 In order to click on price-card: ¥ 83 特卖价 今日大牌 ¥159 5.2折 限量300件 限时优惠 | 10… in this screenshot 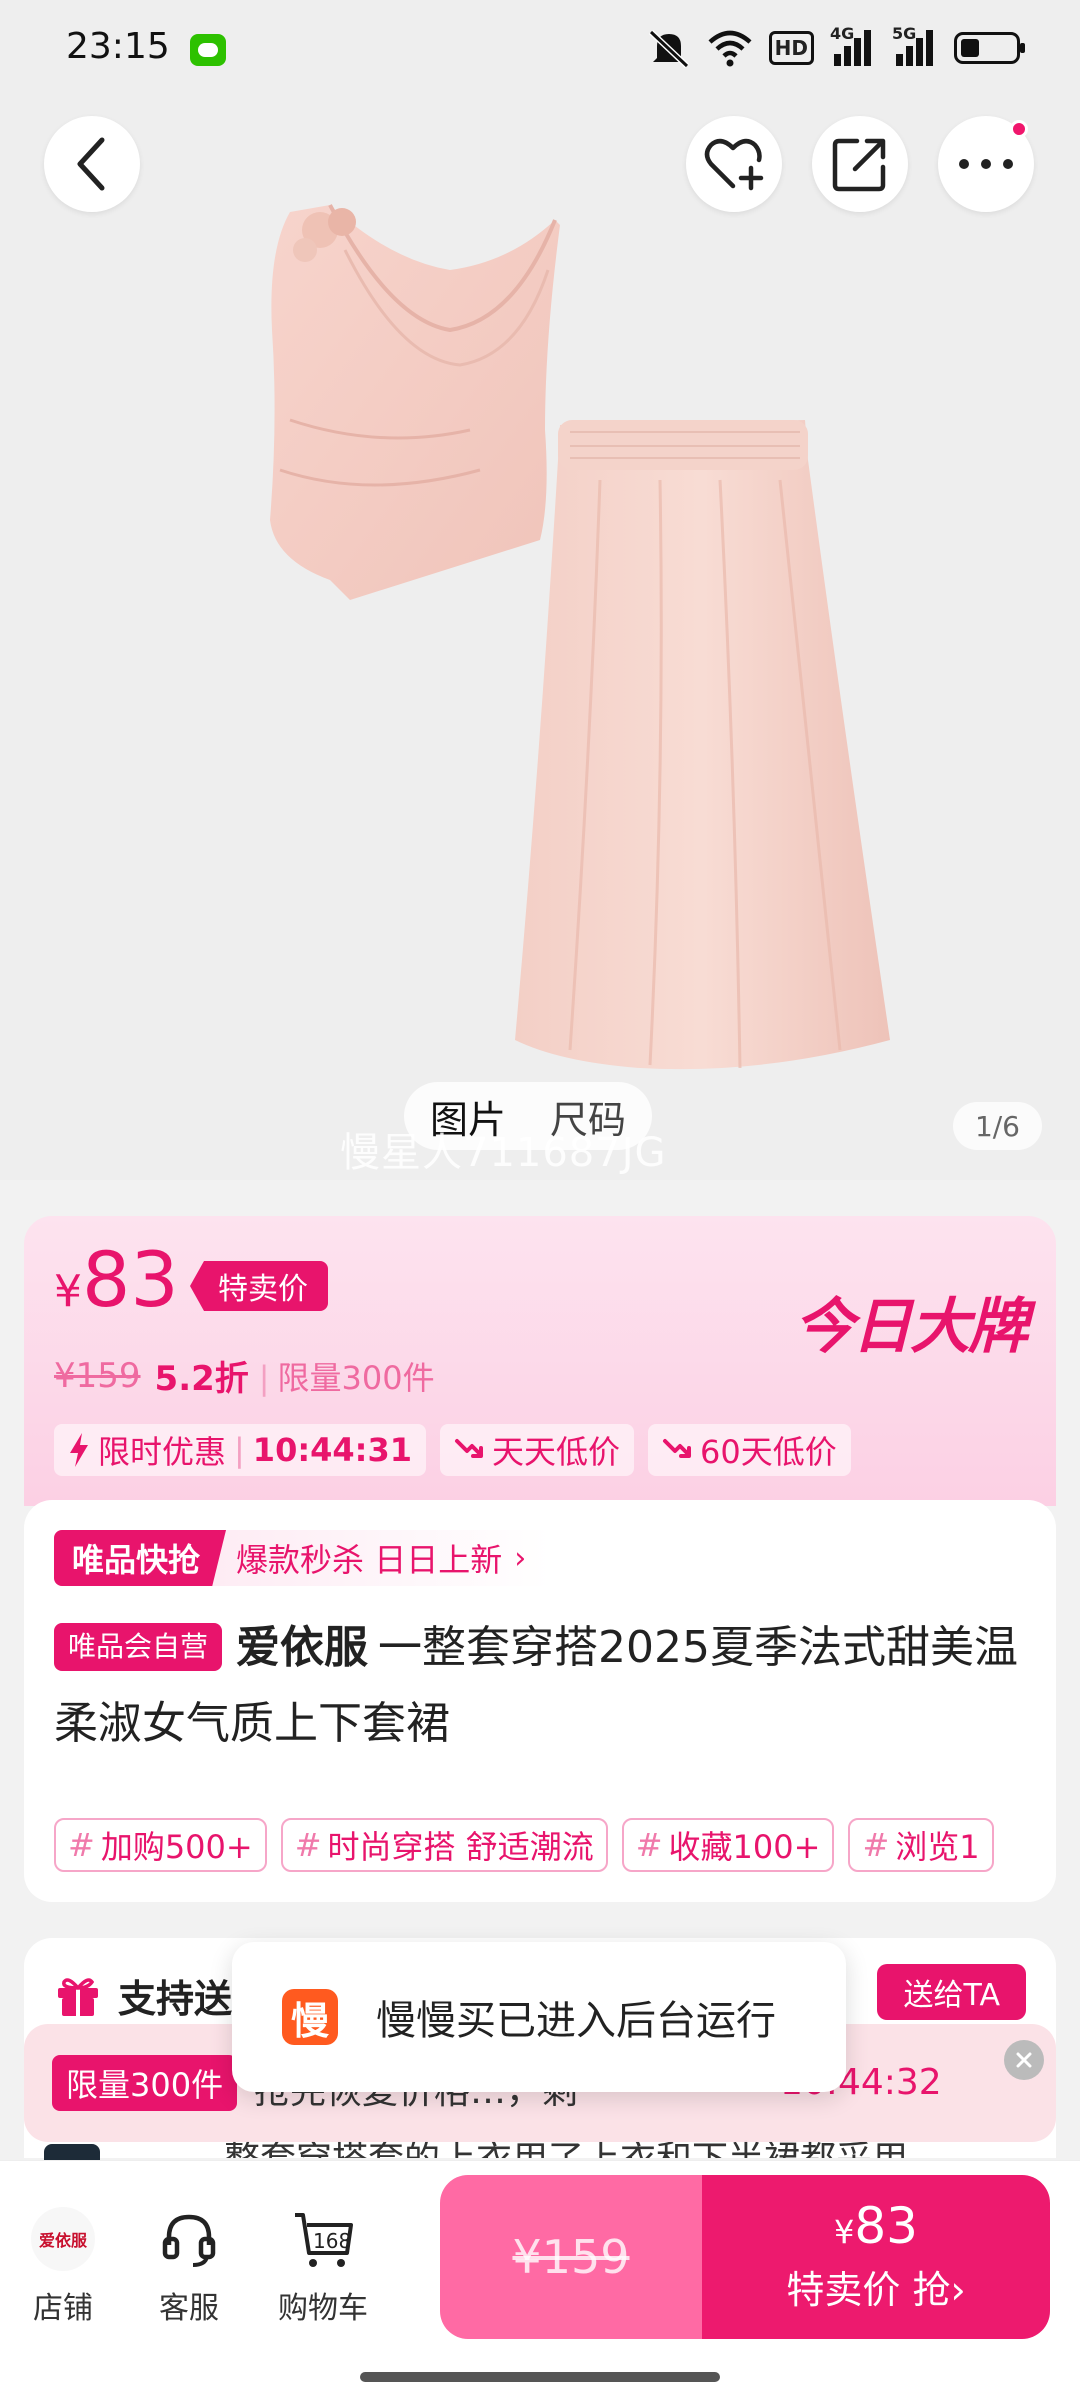, I will do `click(540, 1361)`.